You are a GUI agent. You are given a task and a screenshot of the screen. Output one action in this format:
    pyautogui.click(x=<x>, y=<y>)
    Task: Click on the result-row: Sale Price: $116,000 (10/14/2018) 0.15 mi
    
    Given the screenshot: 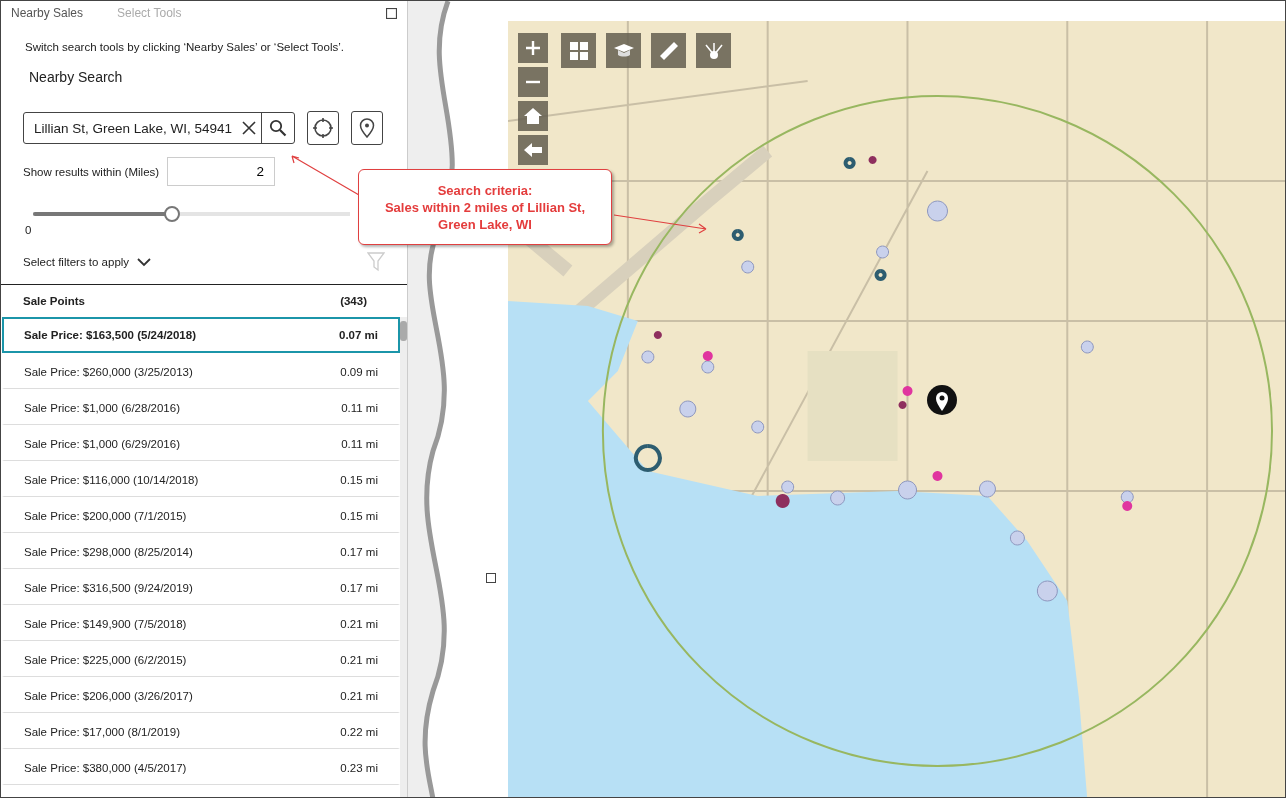 What is the action you would take?
    pyautogui.click(x=201, y=479)
    